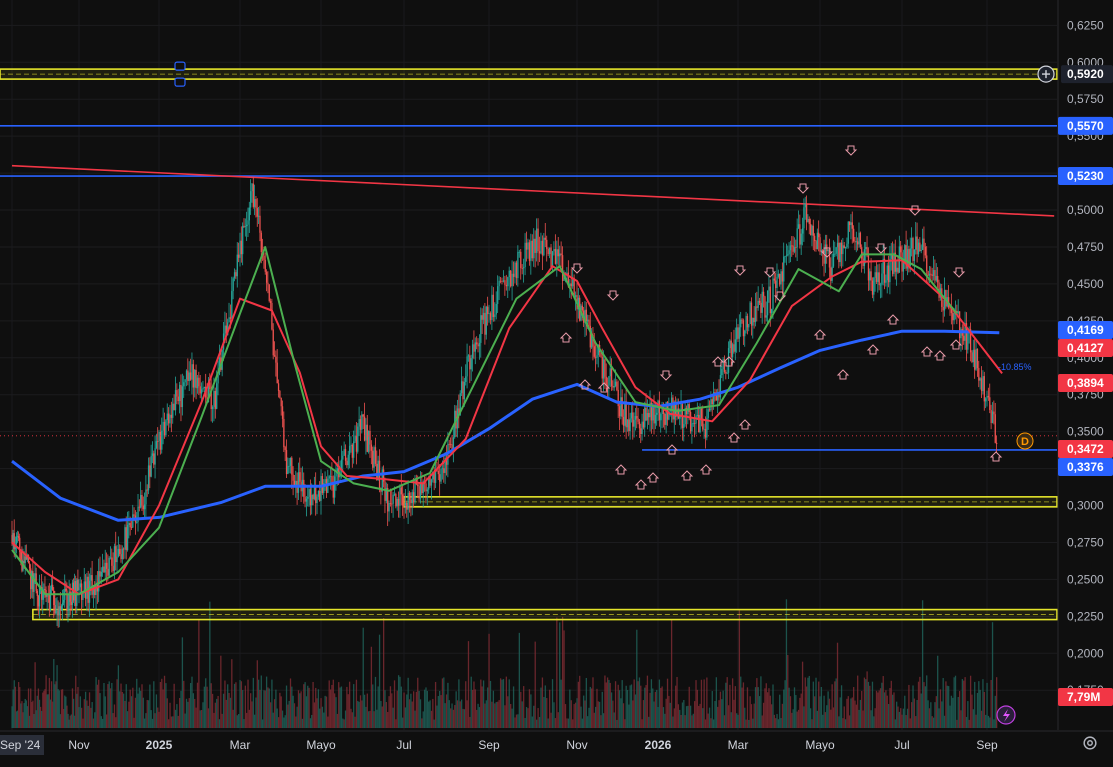 Image resolution: width=1113 pixels, height=767 pixels. Describe the element at coordinates (1090, 743) in the screenshot. I see `settings-gear-icon` at that location.